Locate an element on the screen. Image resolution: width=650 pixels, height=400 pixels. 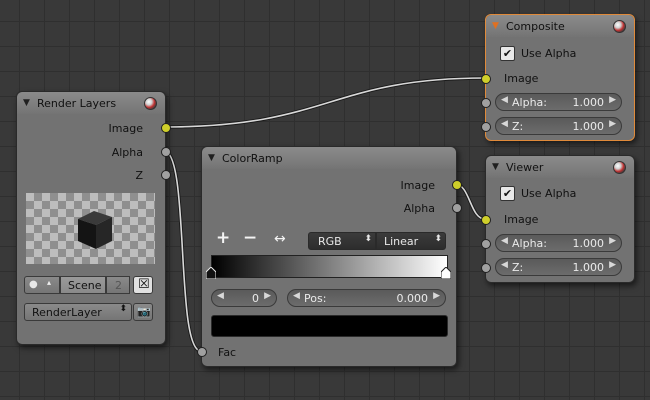
render-layer-select-label: RenderLayer is located at coordinates (67, 312).